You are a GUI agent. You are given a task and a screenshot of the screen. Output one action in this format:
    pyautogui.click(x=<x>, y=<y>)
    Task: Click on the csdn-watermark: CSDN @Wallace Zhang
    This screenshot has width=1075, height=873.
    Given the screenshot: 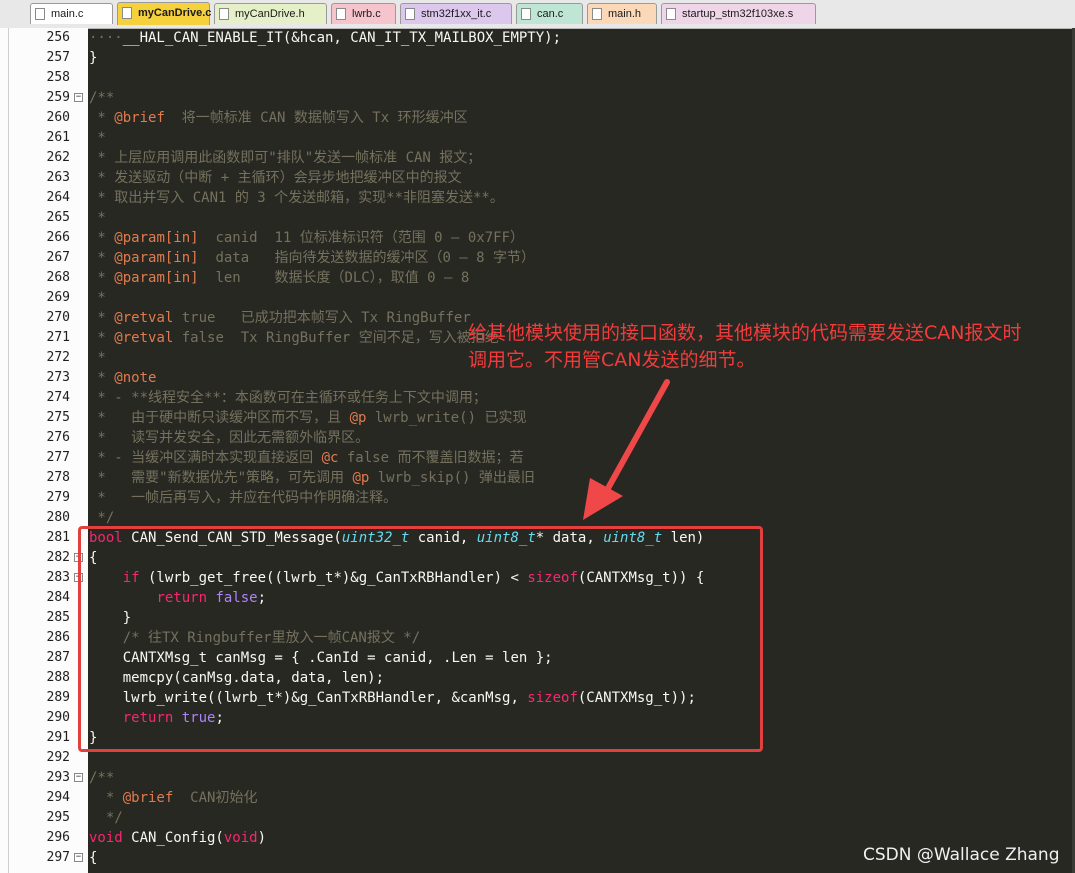 What is the action you would take?
    pyautogui.click(x=961, y=855)
    